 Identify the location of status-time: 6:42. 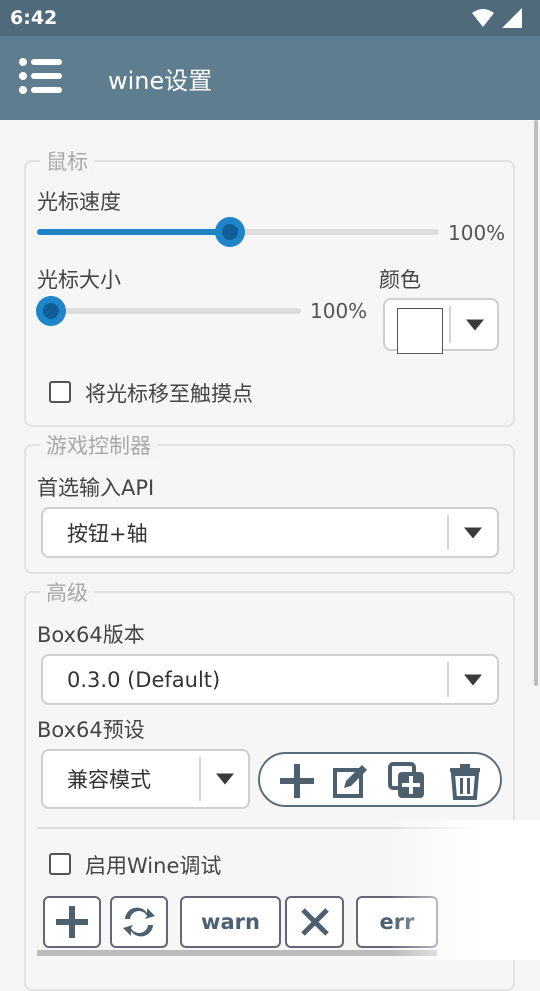
(34, 18).